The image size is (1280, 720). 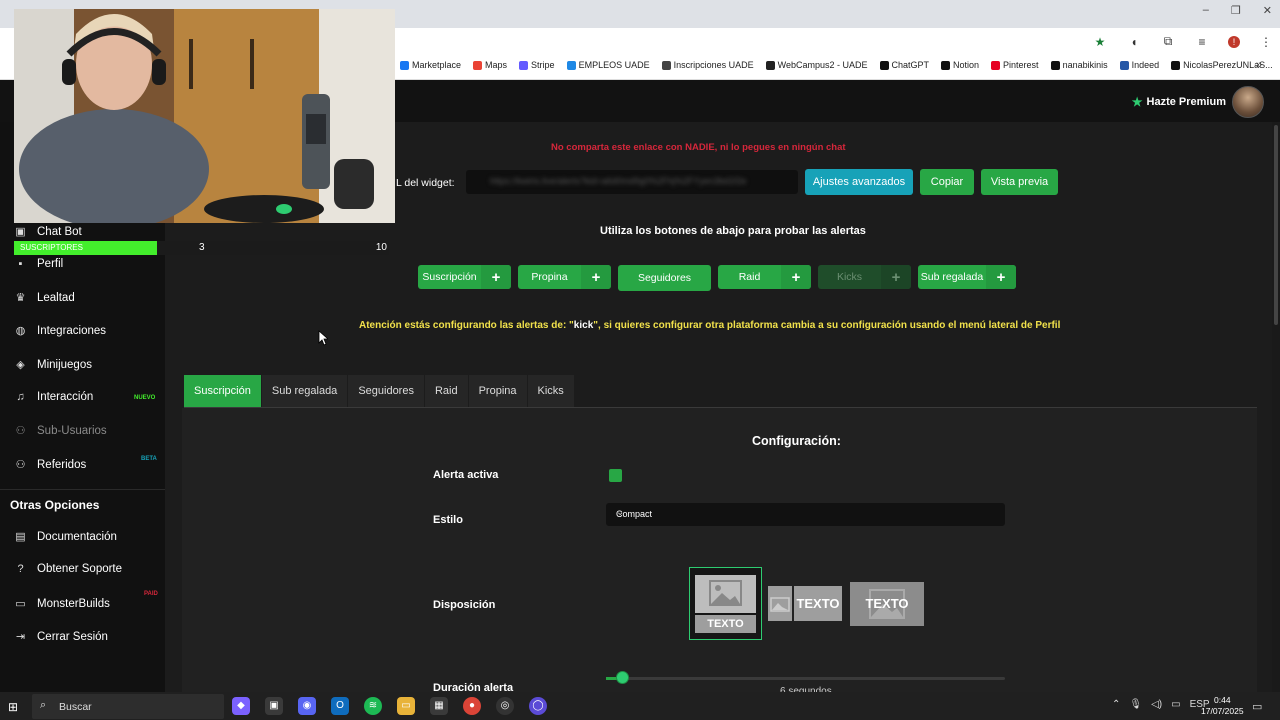 What do you see at coordinates (274, 706) in the screenshot?
I see `task-view-icon: ▣` at bounding box center [274, 706].